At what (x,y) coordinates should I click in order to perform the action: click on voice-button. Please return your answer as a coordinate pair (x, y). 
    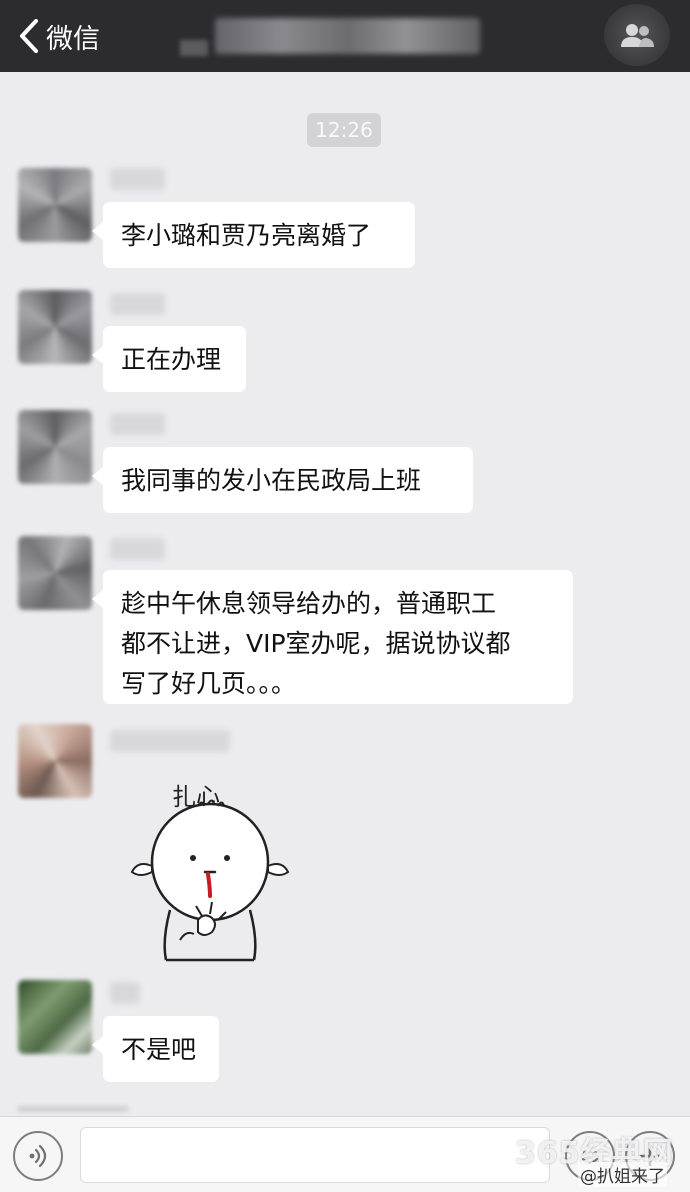
    Looking at the image, I should click on (38, 1156).